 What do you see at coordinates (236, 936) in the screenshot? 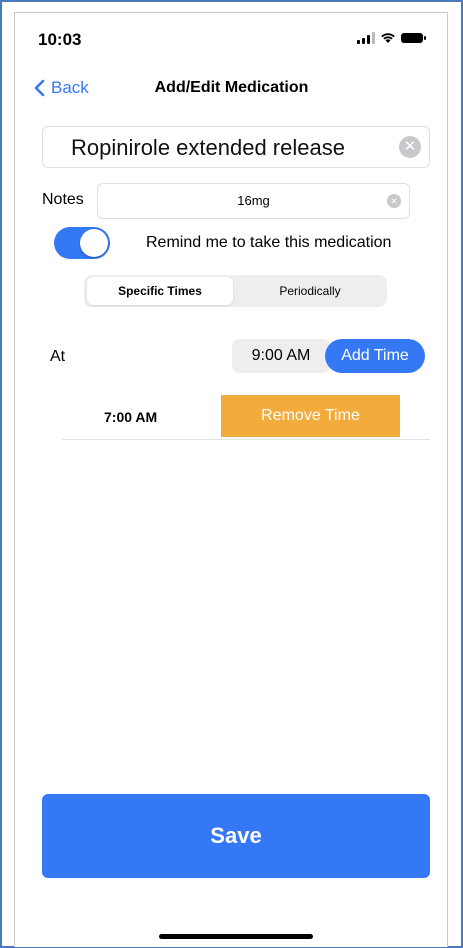
I see `home-indicator` at bounding box center [236, 936].